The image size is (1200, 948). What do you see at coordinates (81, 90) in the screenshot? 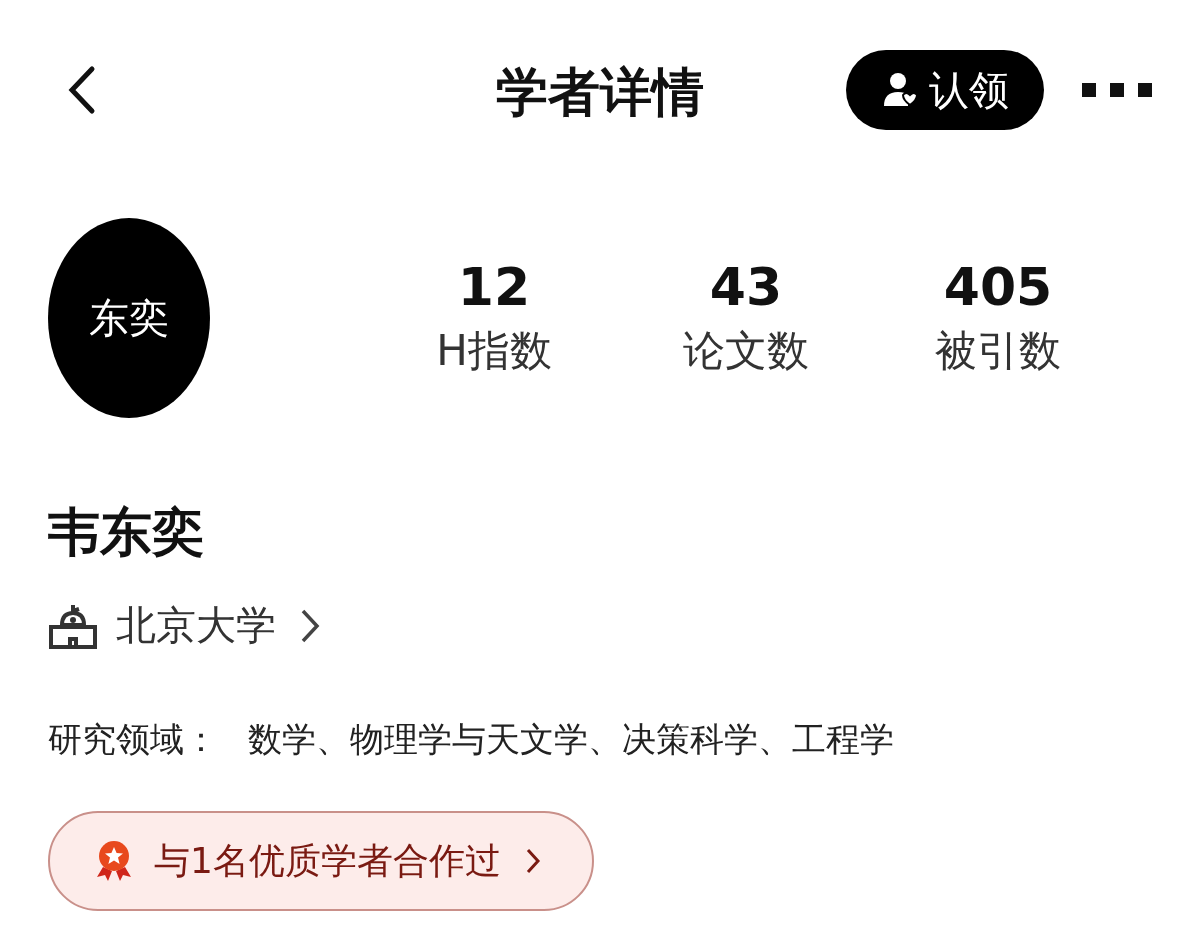
I see `back-icon` at bounding box center [81, 90].